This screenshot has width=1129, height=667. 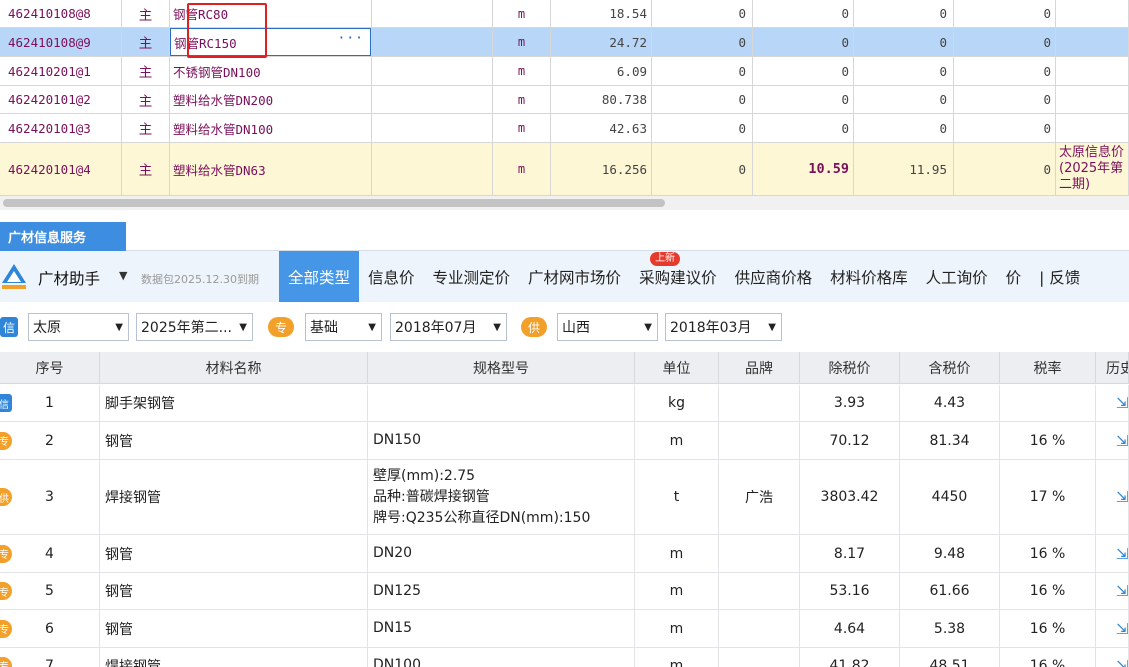 What do you see at coordinates (957, 276) in the screenshot?
I see `tab-labor-inquiry: 人工询价` at bounding box center [957, 276].